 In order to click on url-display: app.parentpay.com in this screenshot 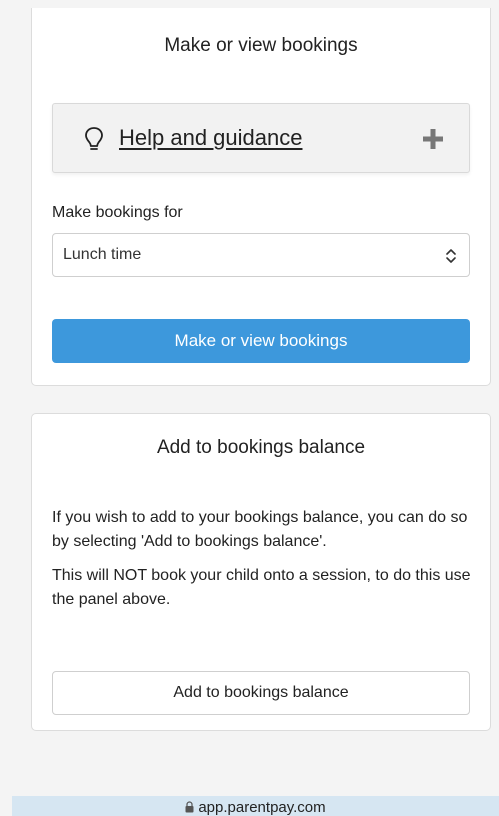, I will do `click(255, 807)`.